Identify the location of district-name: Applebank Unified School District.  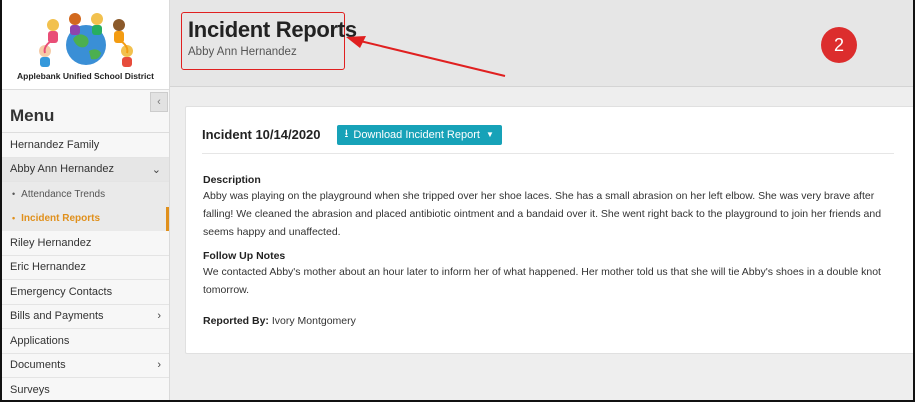
(85, 76).